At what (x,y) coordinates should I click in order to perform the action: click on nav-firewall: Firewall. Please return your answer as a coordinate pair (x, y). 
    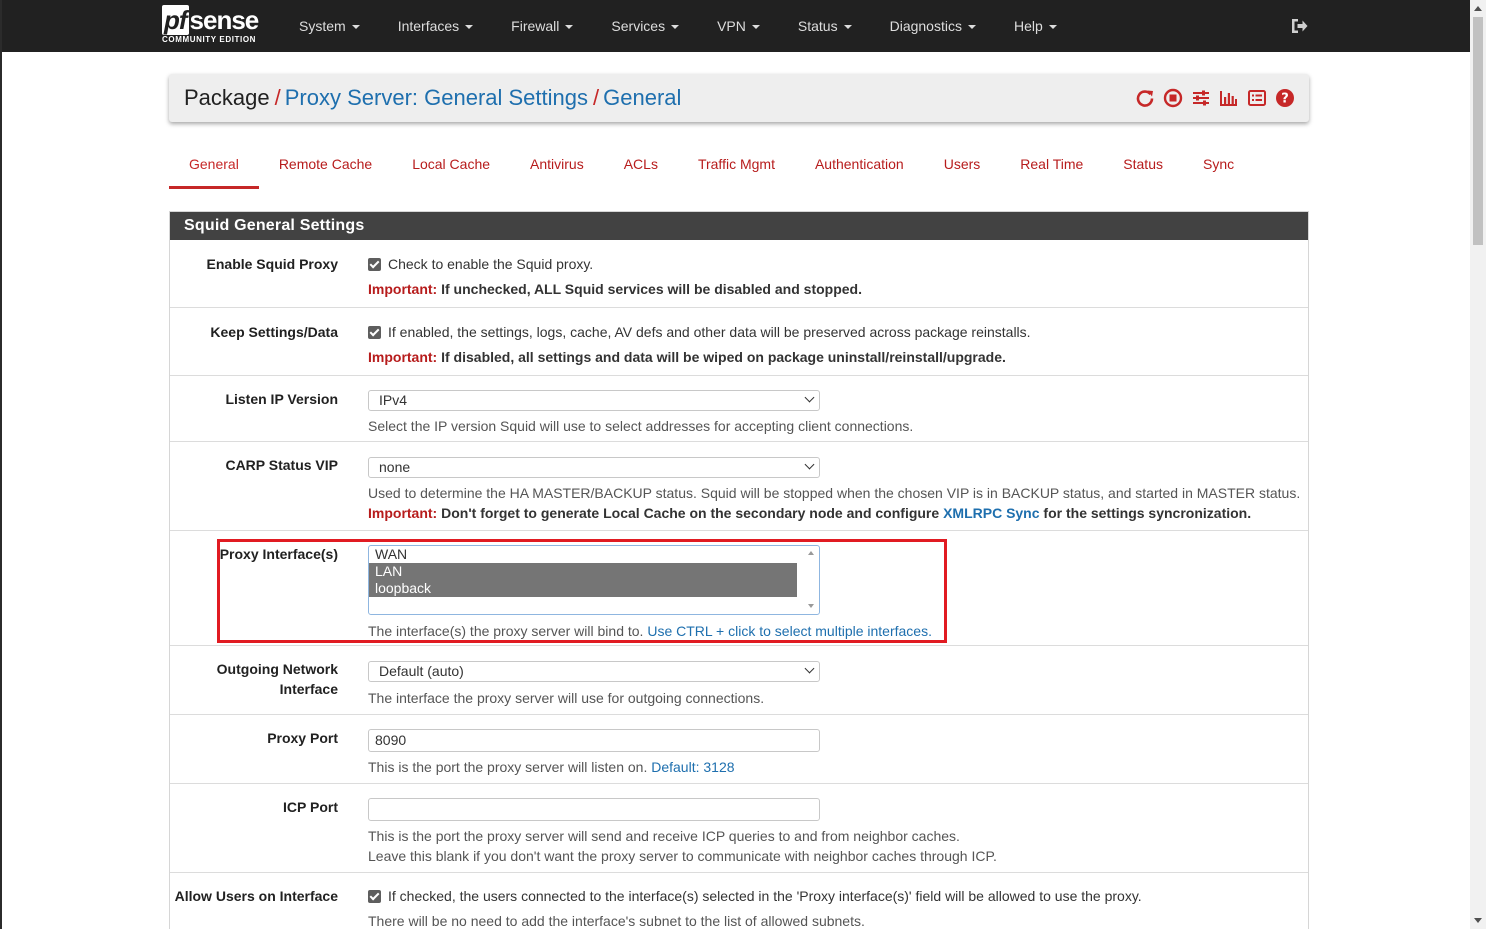
    Looking at the image, I should click on (542, 26).